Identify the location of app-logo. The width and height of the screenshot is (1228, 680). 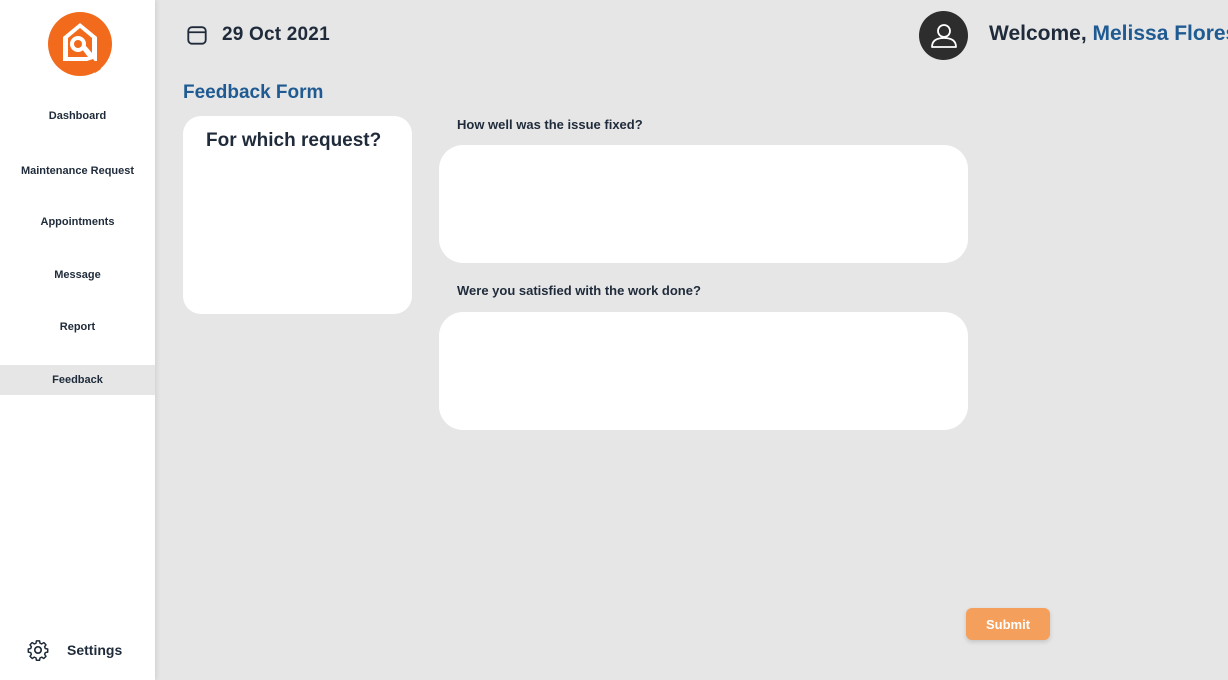
(80, 45).